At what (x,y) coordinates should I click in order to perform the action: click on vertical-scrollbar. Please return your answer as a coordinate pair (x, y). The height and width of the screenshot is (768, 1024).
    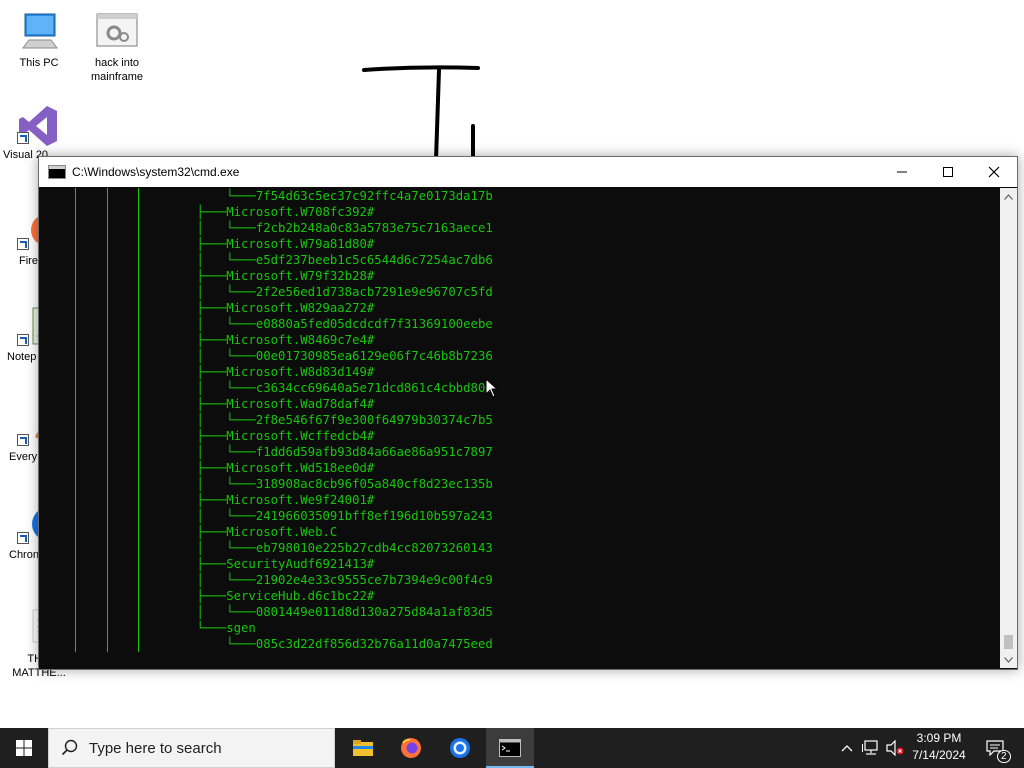
    Looking at the image, I should click on (1008, 428).